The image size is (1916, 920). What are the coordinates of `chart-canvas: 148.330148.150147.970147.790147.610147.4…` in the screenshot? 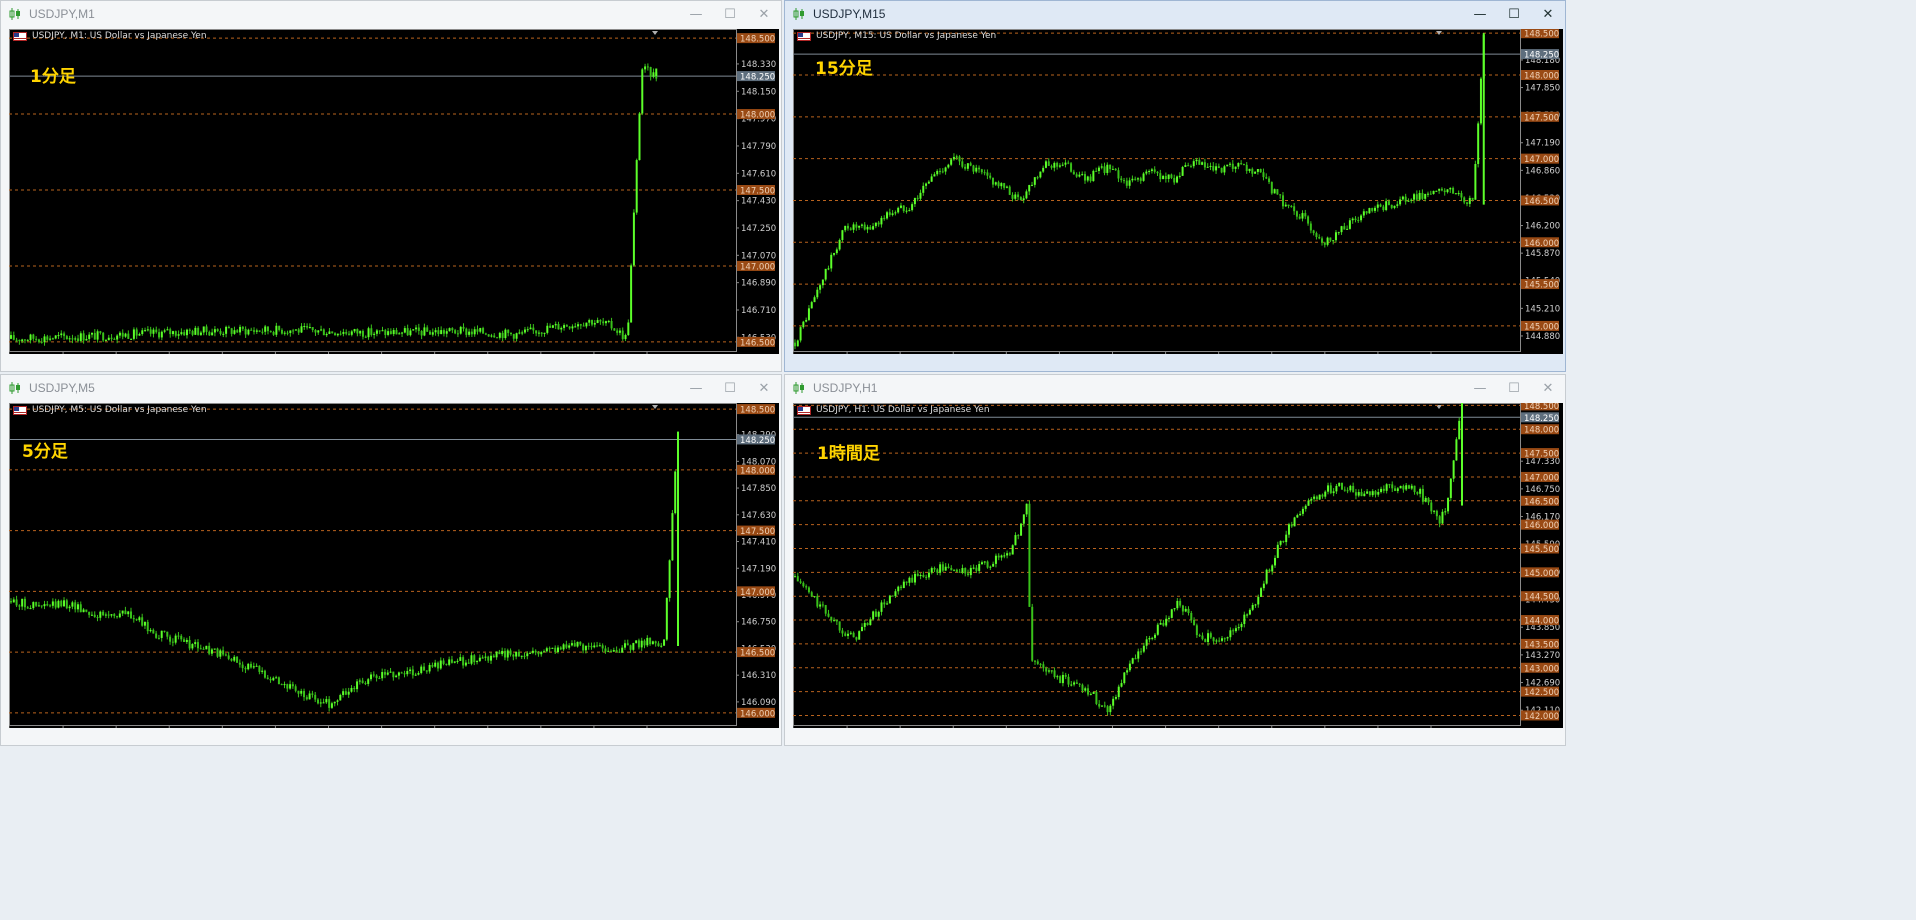 It's located at (394, 191).